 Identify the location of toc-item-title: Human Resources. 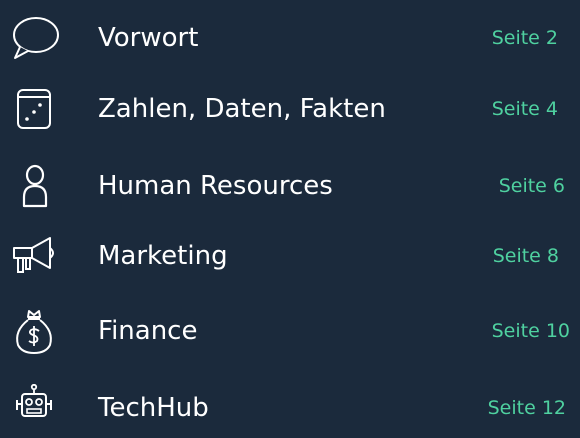
(215, 186).